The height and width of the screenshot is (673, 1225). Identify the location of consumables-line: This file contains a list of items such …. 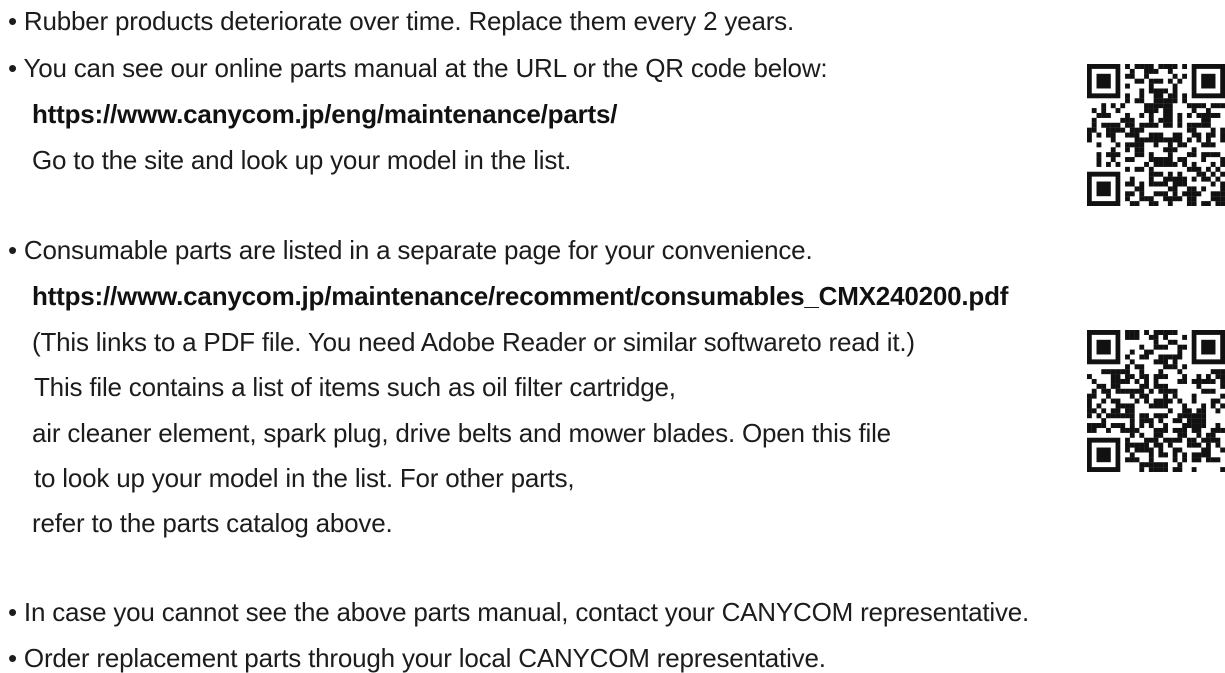
(355, 387).